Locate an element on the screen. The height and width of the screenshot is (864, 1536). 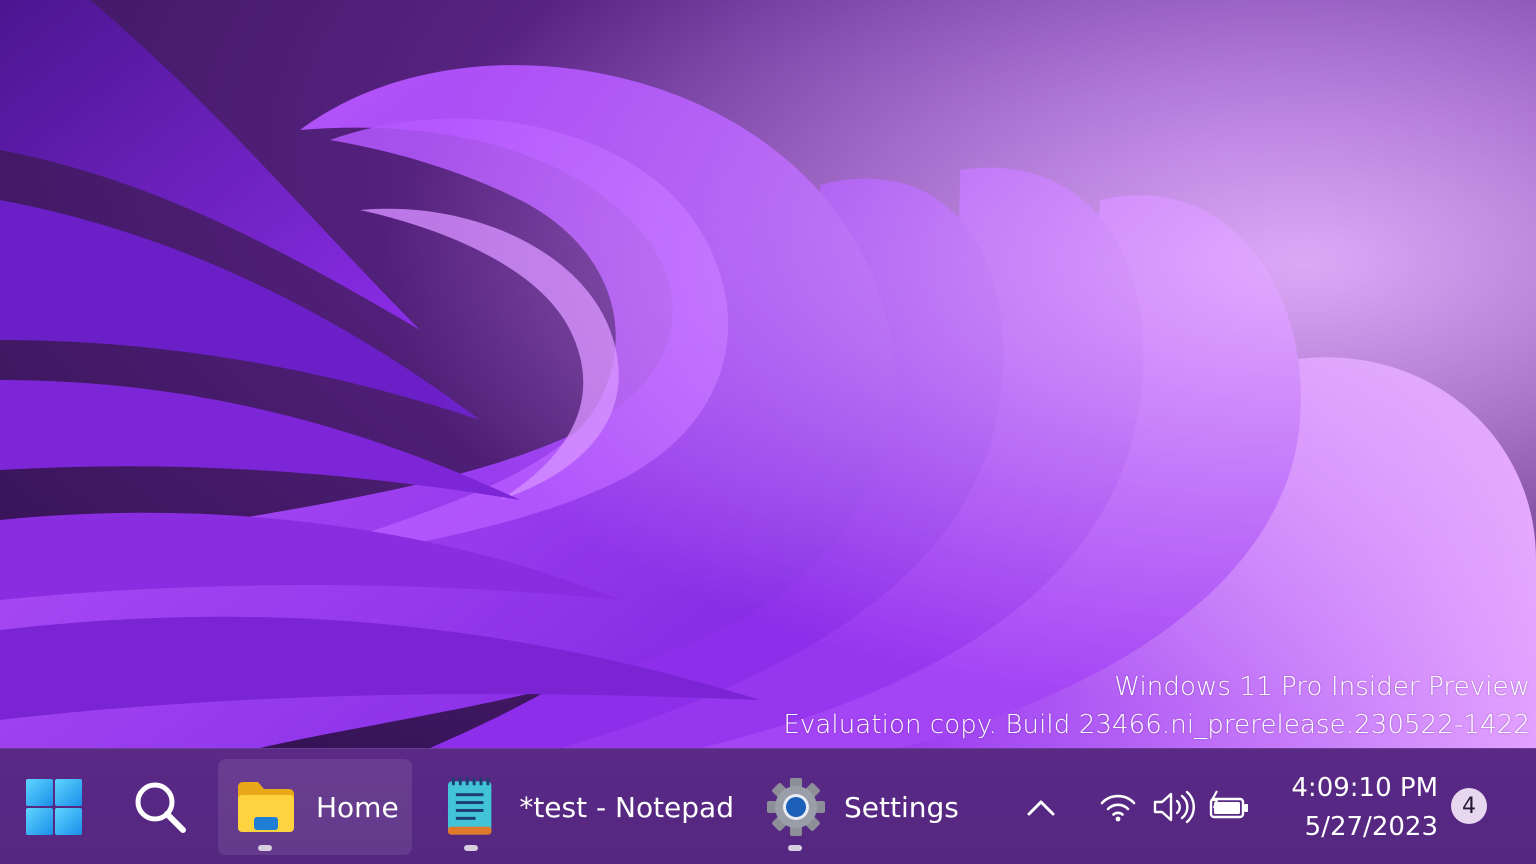
search-icon is located at coordinates (160, 807).